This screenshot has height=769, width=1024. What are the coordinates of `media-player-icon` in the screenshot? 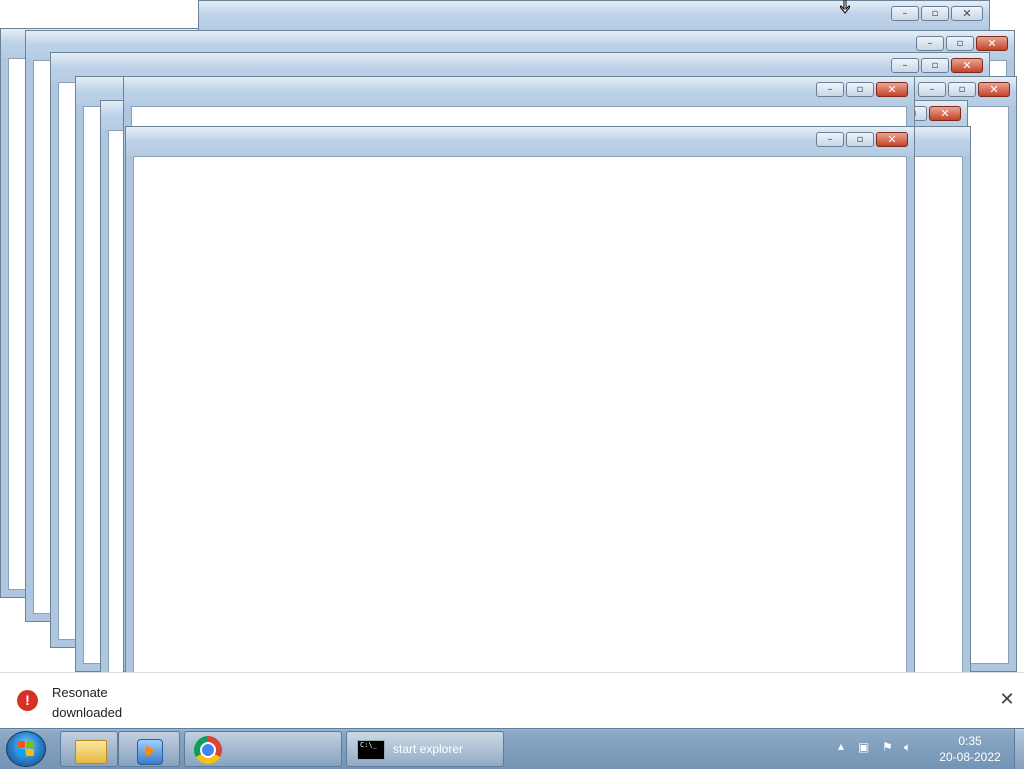 It's located at (150, 752).